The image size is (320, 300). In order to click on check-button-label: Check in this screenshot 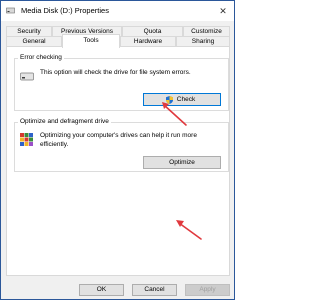, I will do `click(186, 99)`.